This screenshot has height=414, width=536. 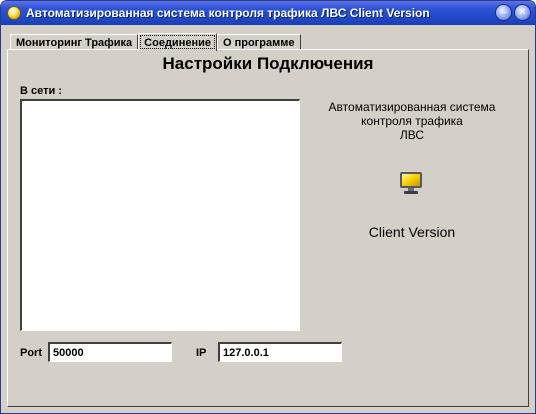 I want to click on window-controls: – ✕, so click(x=513, y=12).